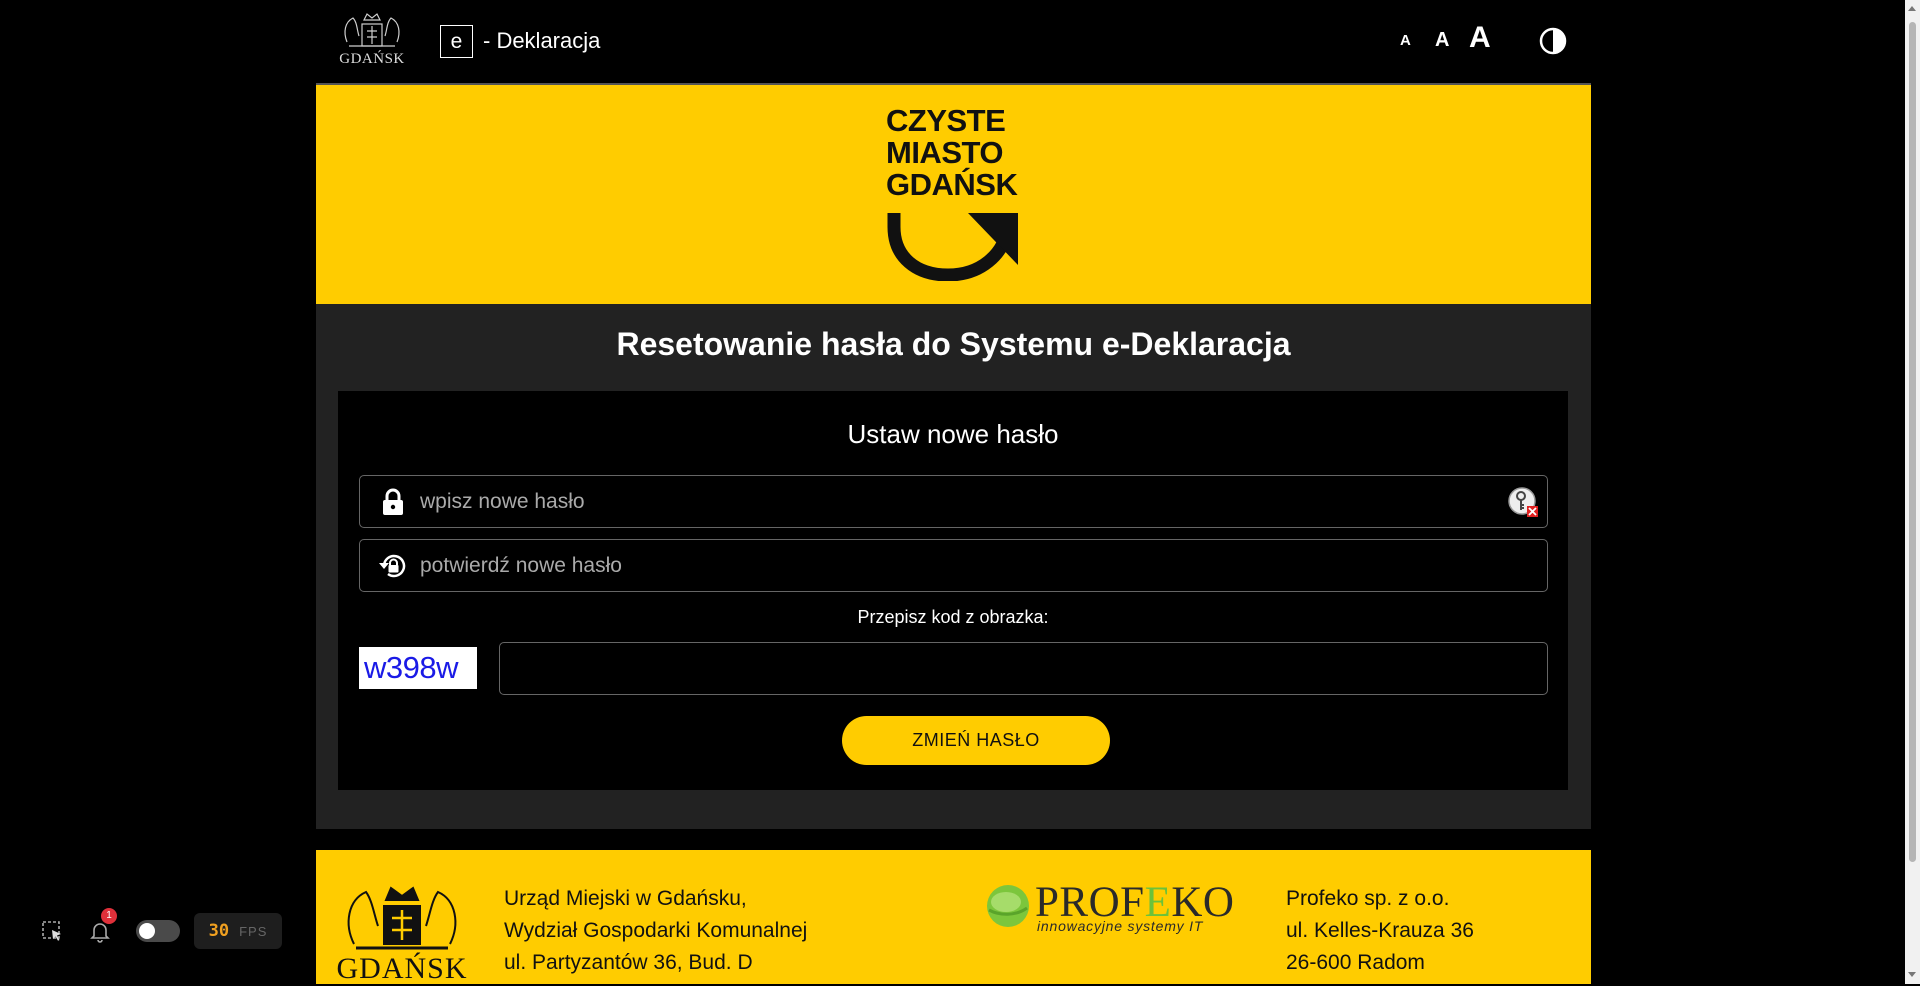 Image resolution: width=1920 pixels, height=986 pixels. Describe the element at coordinates (1119, 908) in the screenshot. I see `profeko-logo: PROFEKO innowacyjne systemy IT` at that location.